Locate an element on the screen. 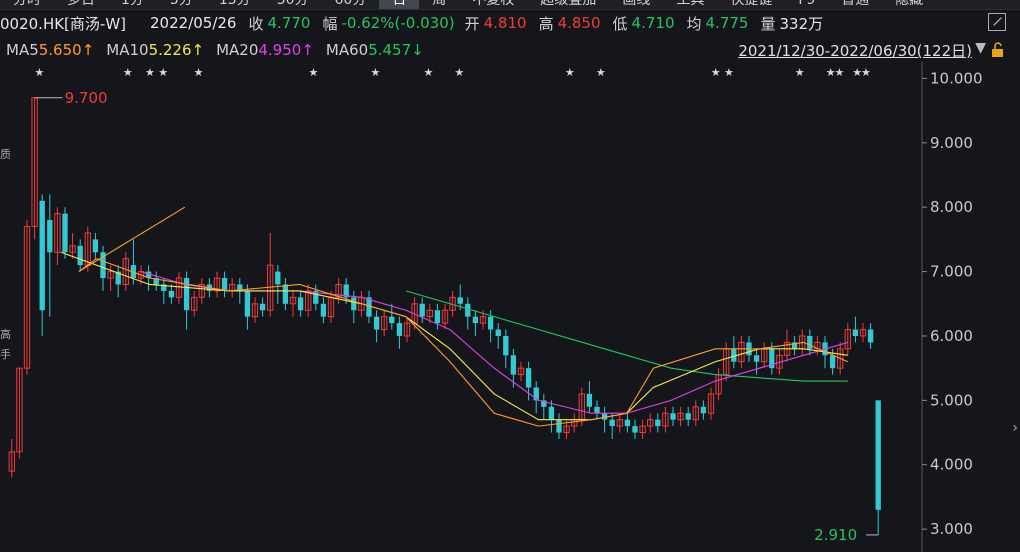 The image size is (1020, 552). toolbar-item-9: 不复权 is located at coordinates (493, 4).